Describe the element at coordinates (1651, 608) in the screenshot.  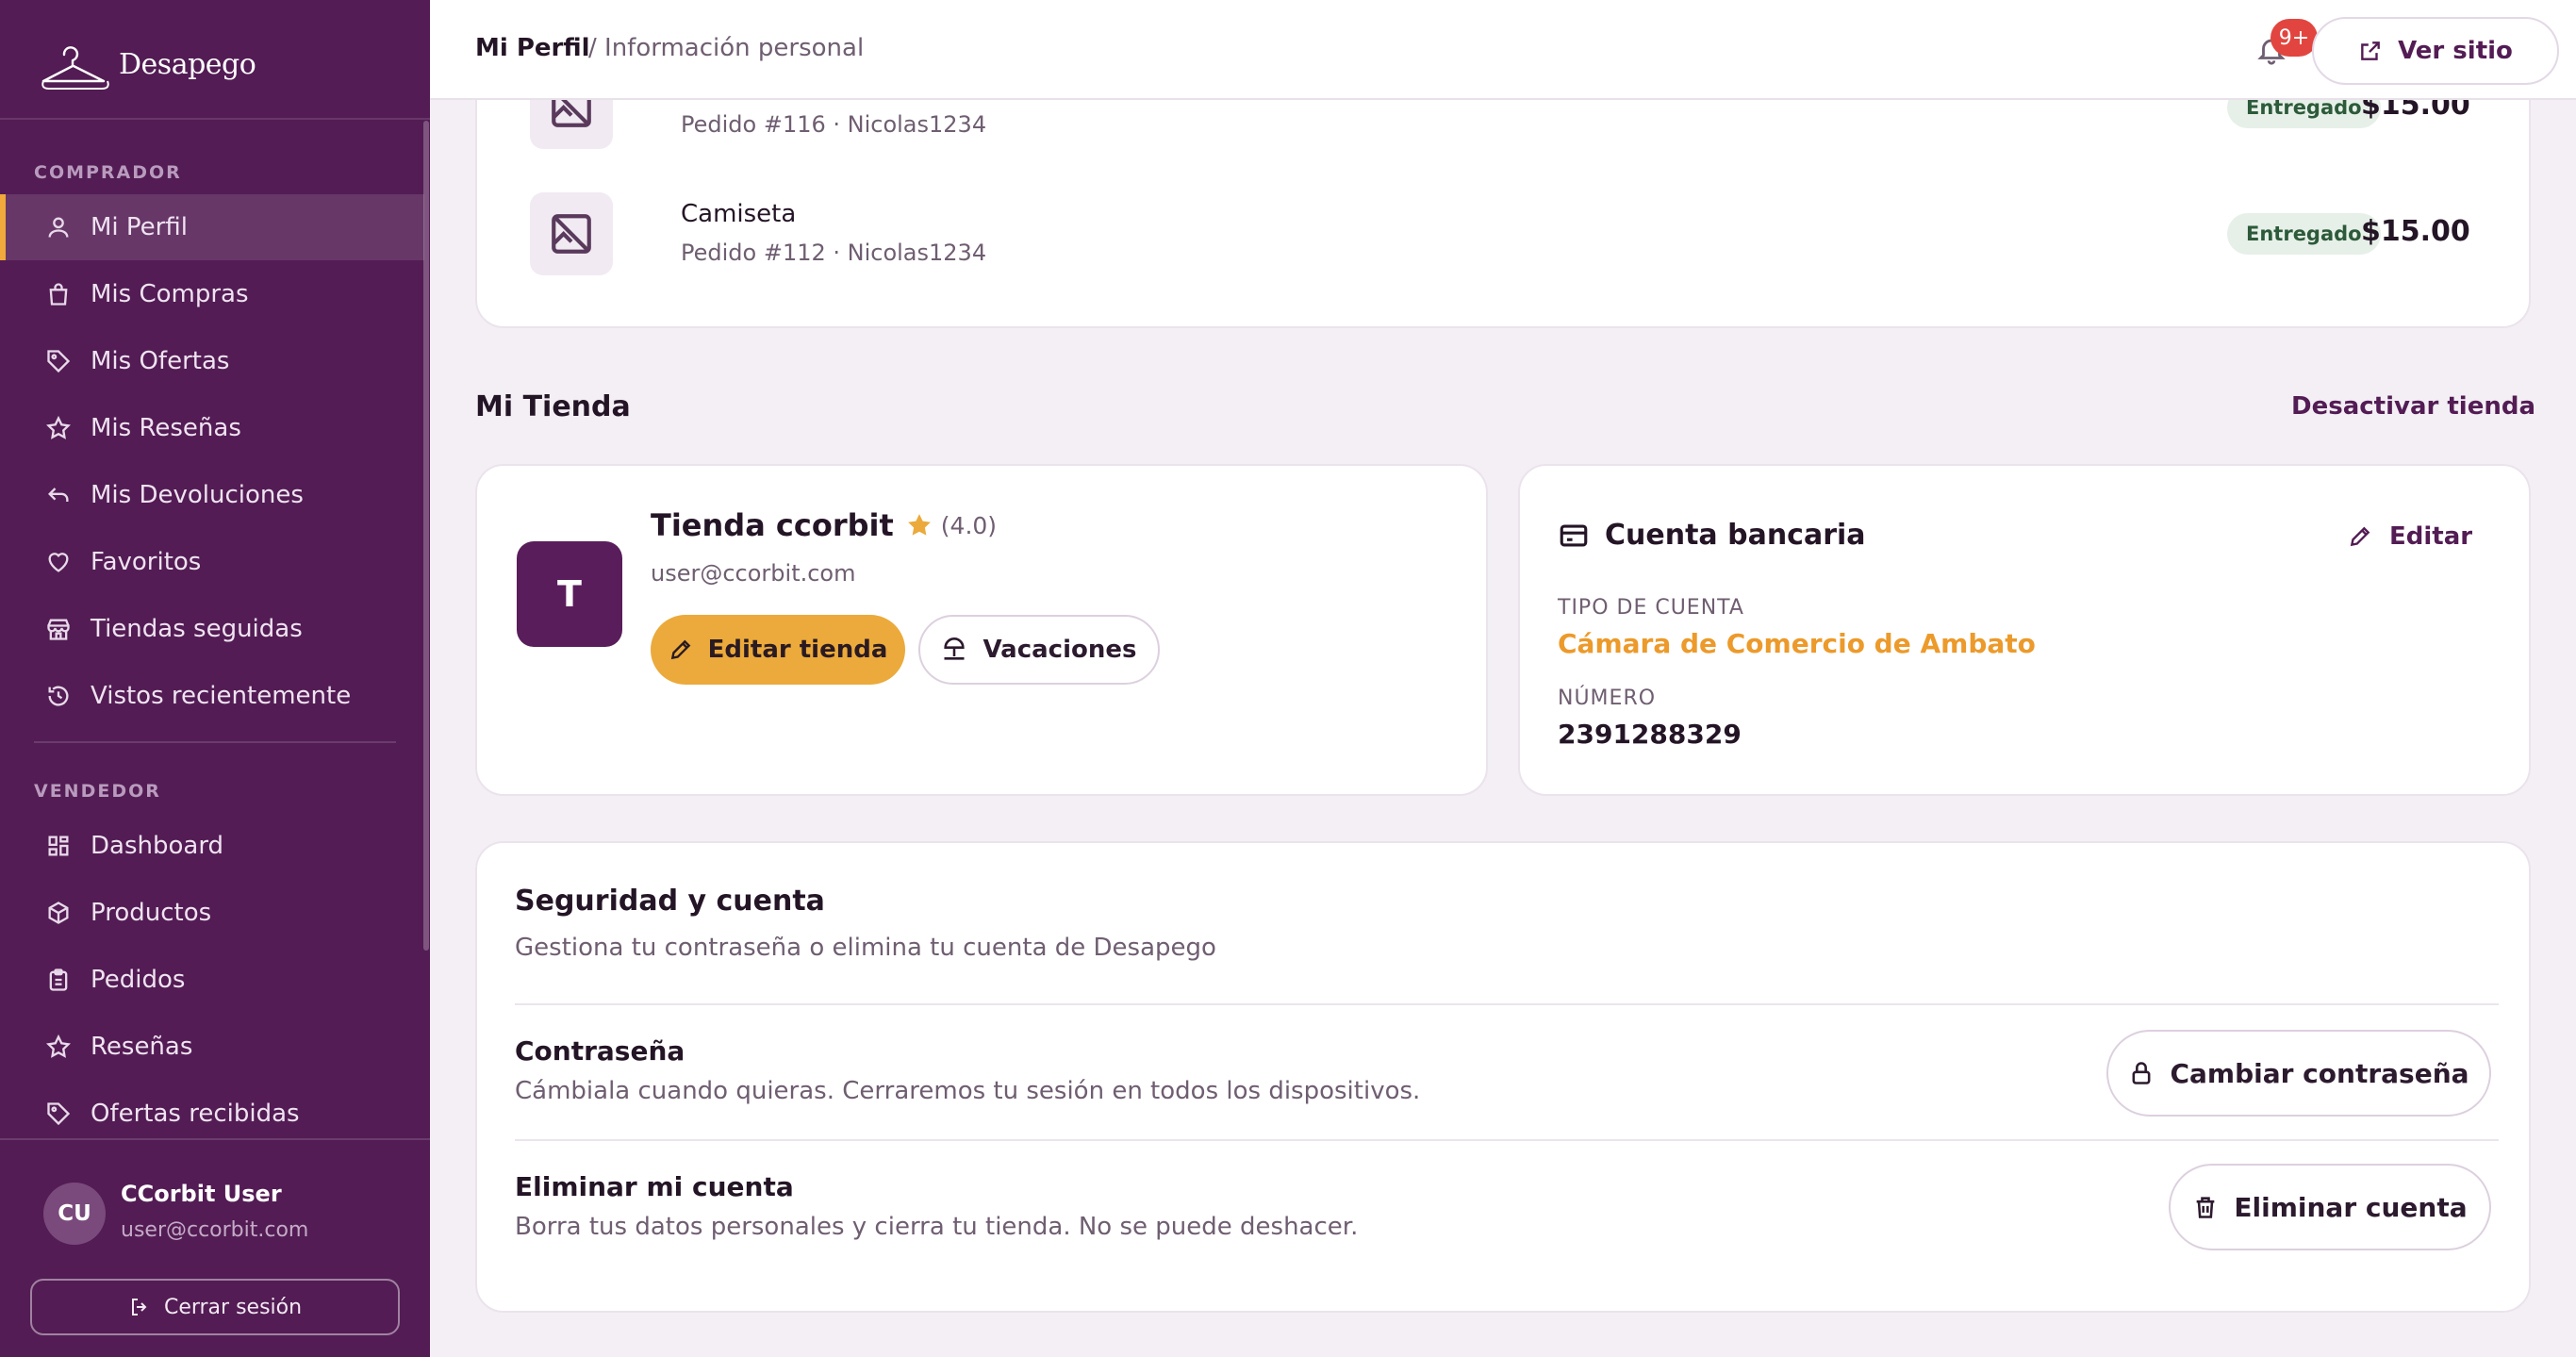
I see `account-type-label: TIPO DE CUENTA` at that location.